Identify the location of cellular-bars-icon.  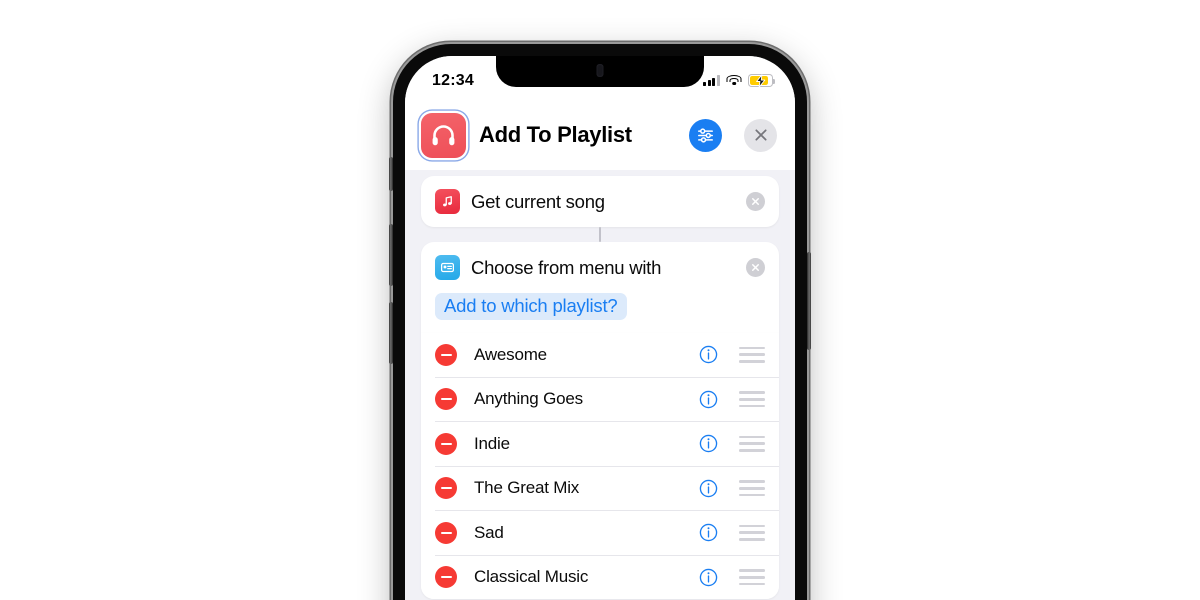
(711, 80).